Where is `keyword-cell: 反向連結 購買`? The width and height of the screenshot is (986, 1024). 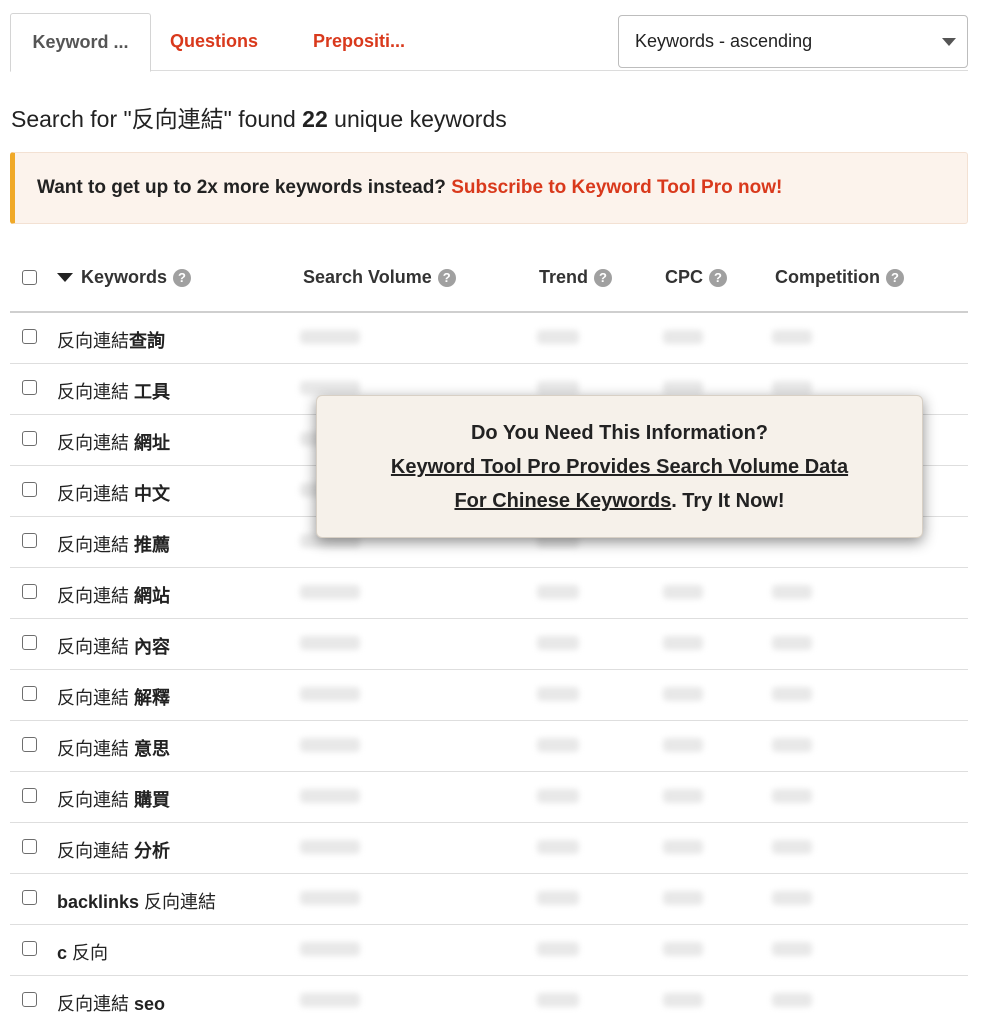 keyword-cell: 反向連結 購買 is located at coordinates (113, 799).